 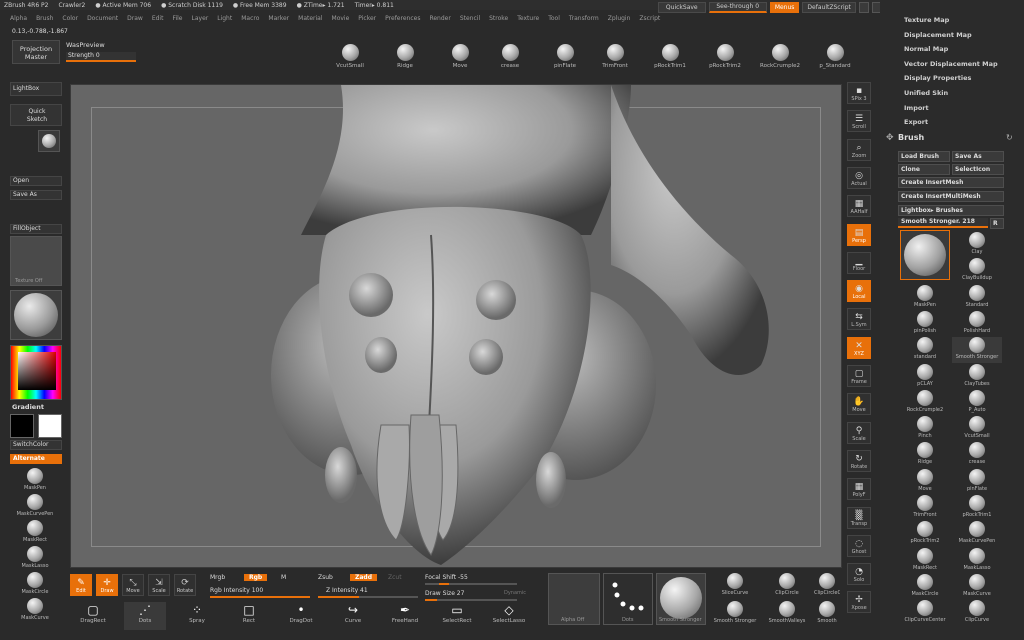 What do you see at coordinates (256, 577) in the screenshot?
I see `rgb-button: Rgb` at bounding box center [256, 577].